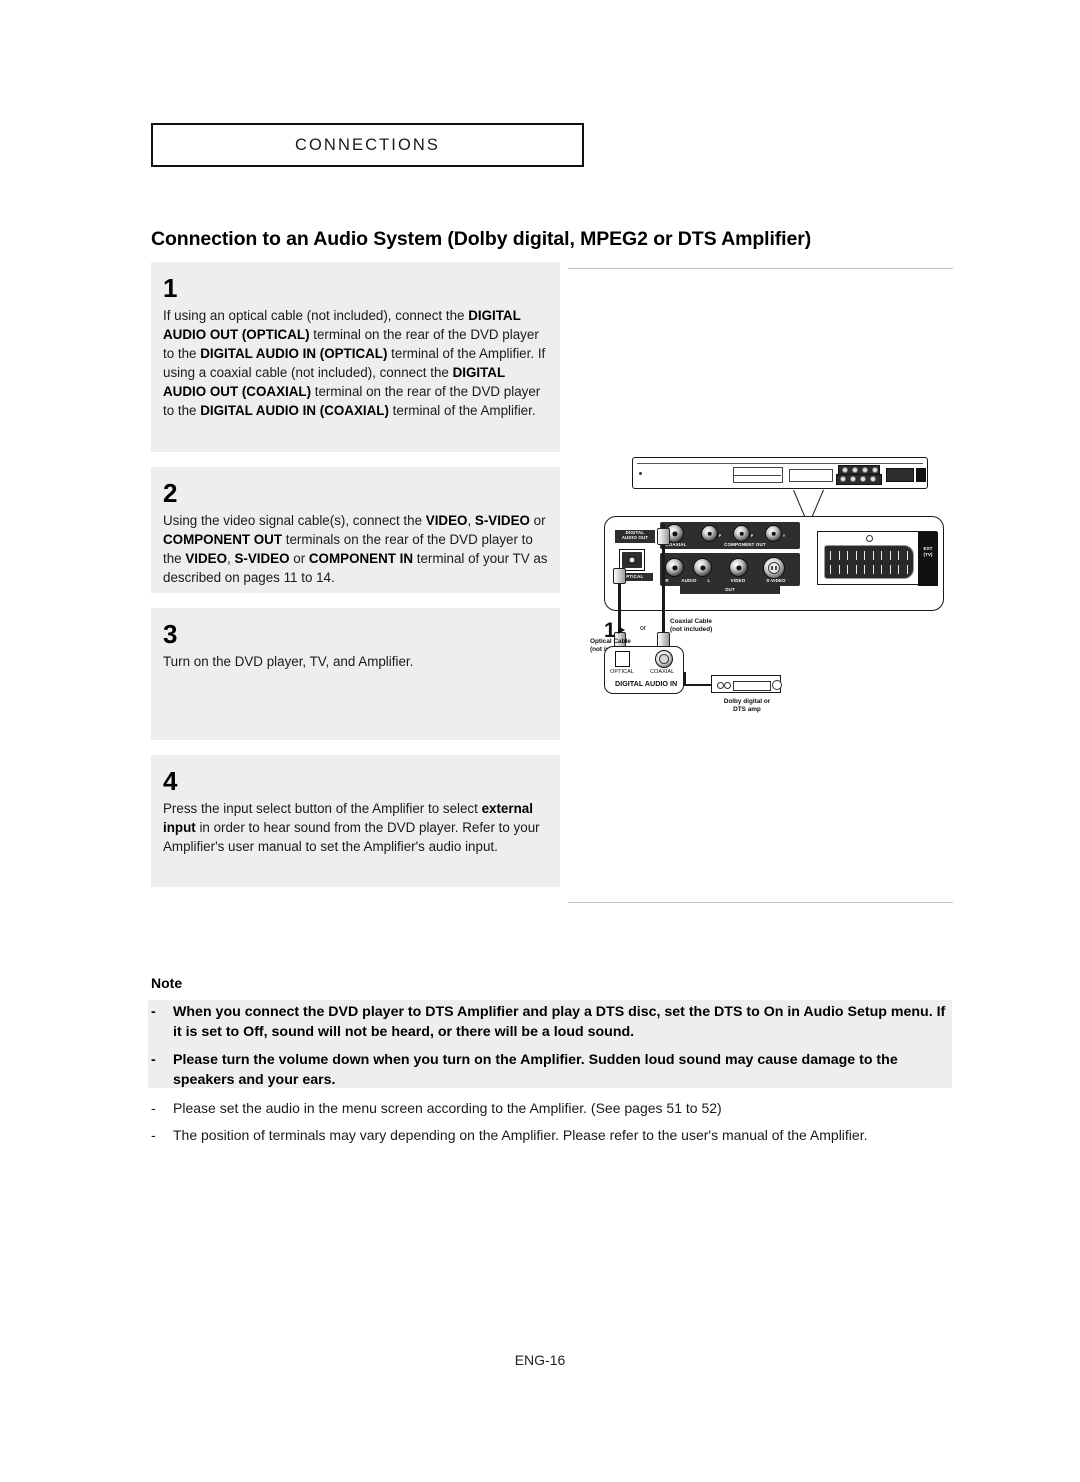  What do you see at coordinates (928, 548) in the screenshot?
I see `ext-tv-line1: EXT` at bounding box center [928, 548].